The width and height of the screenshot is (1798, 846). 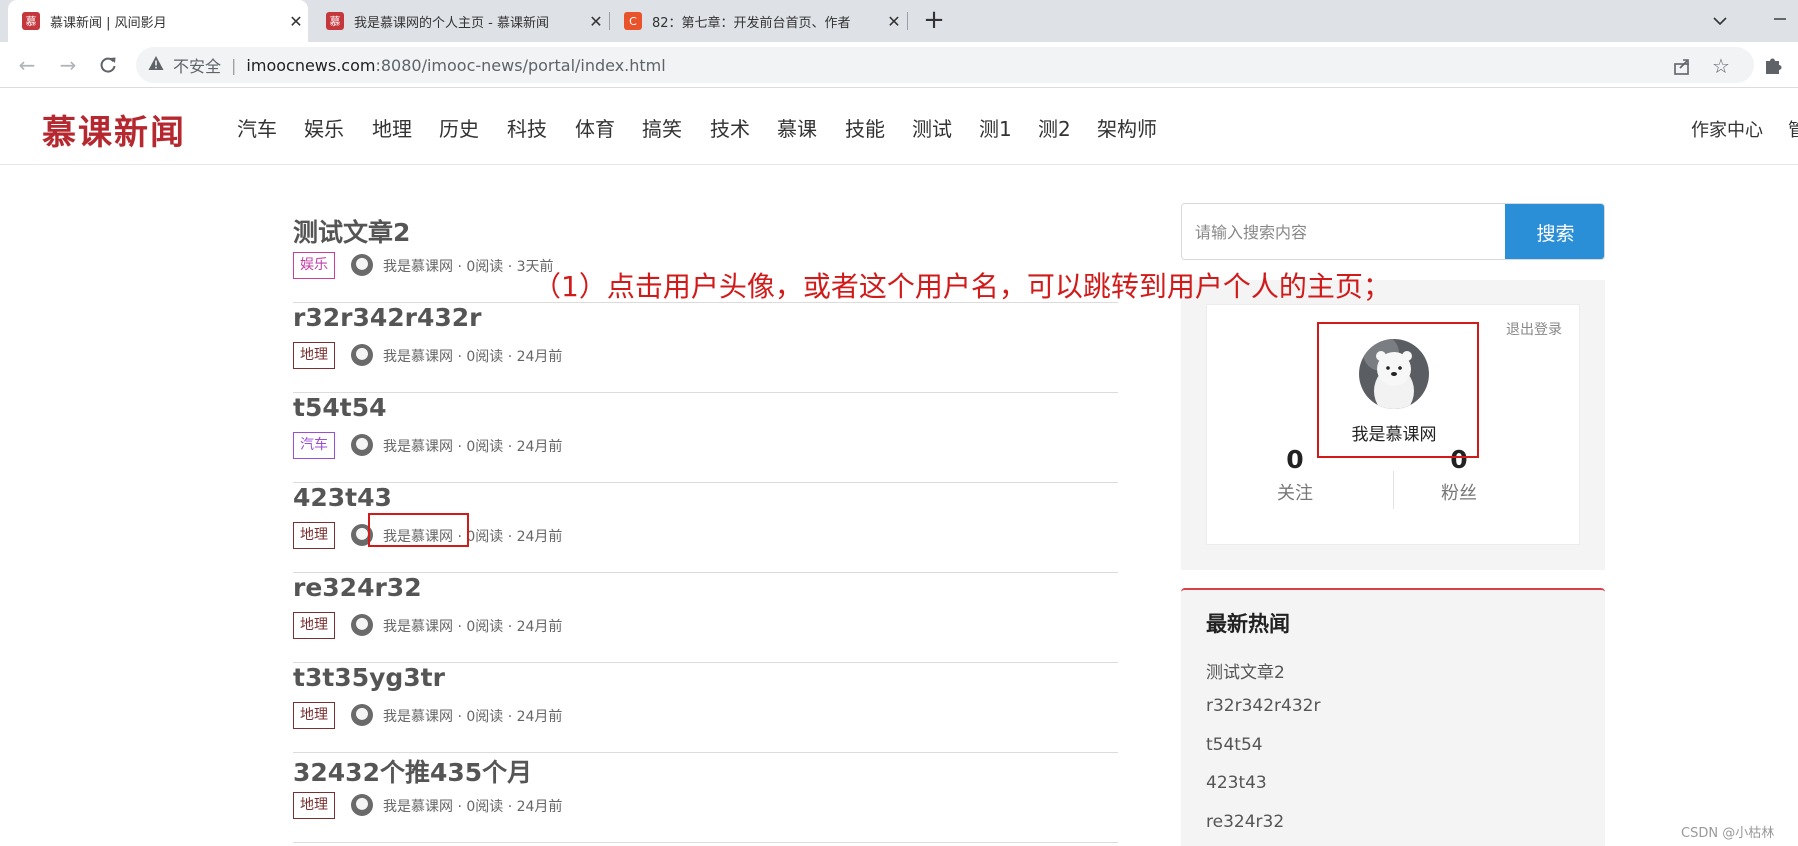 I want to click on forward-arrow-icon: →, so click(x=68, y=65).